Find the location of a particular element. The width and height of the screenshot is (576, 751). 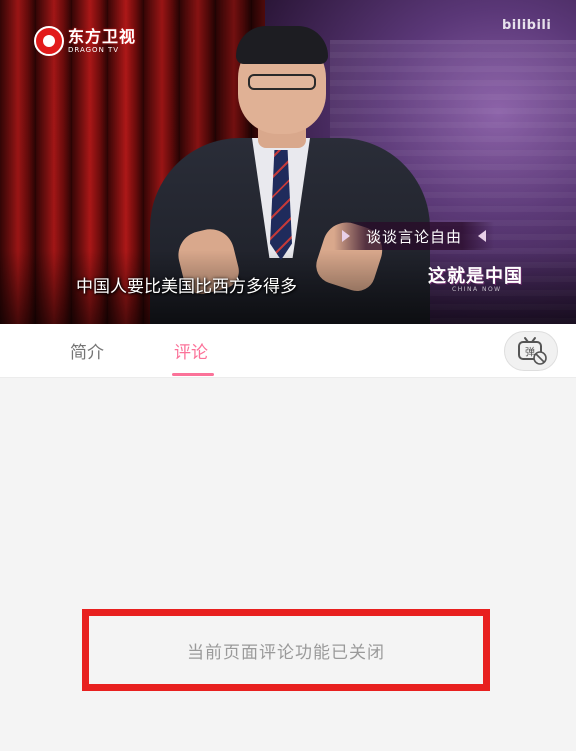

danmaku-off-icon: 弹 is located at coordinates (532, 351).